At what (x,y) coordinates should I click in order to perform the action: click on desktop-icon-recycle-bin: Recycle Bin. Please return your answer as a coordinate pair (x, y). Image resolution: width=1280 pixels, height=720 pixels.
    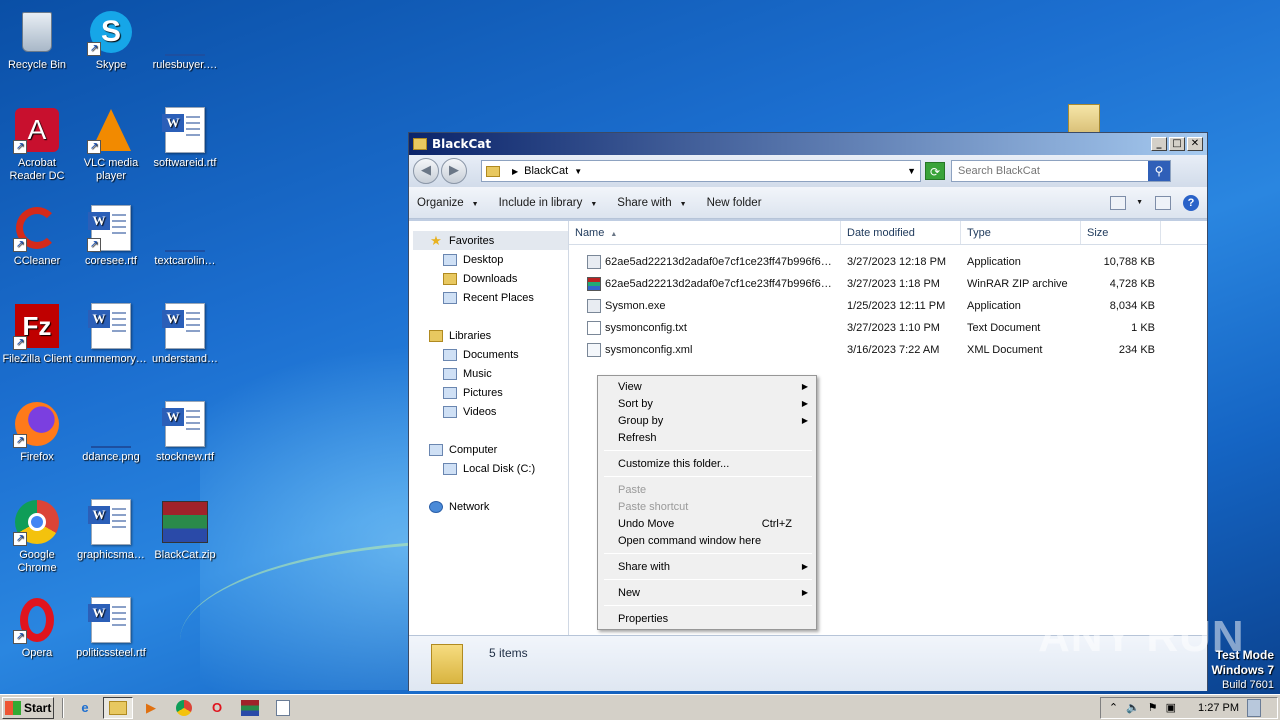
    Looking at the image, I should click on (37, 40).